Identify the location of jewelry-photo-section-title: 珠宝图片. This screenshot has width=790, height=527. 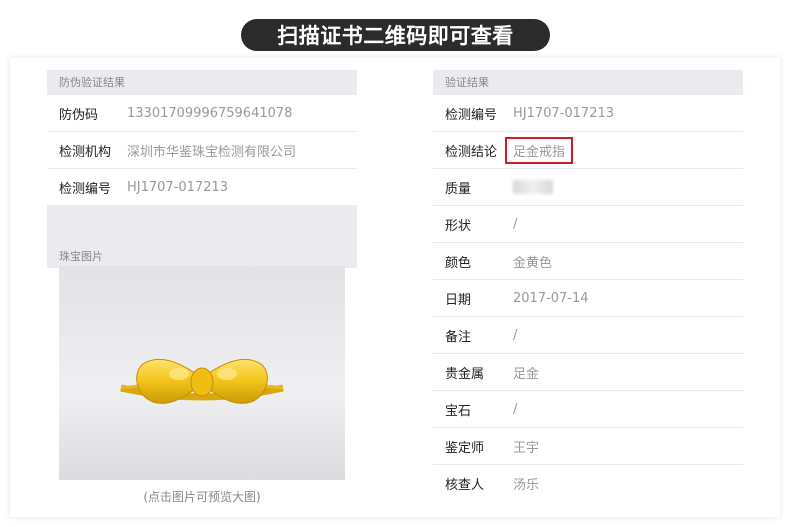
(202, 258).